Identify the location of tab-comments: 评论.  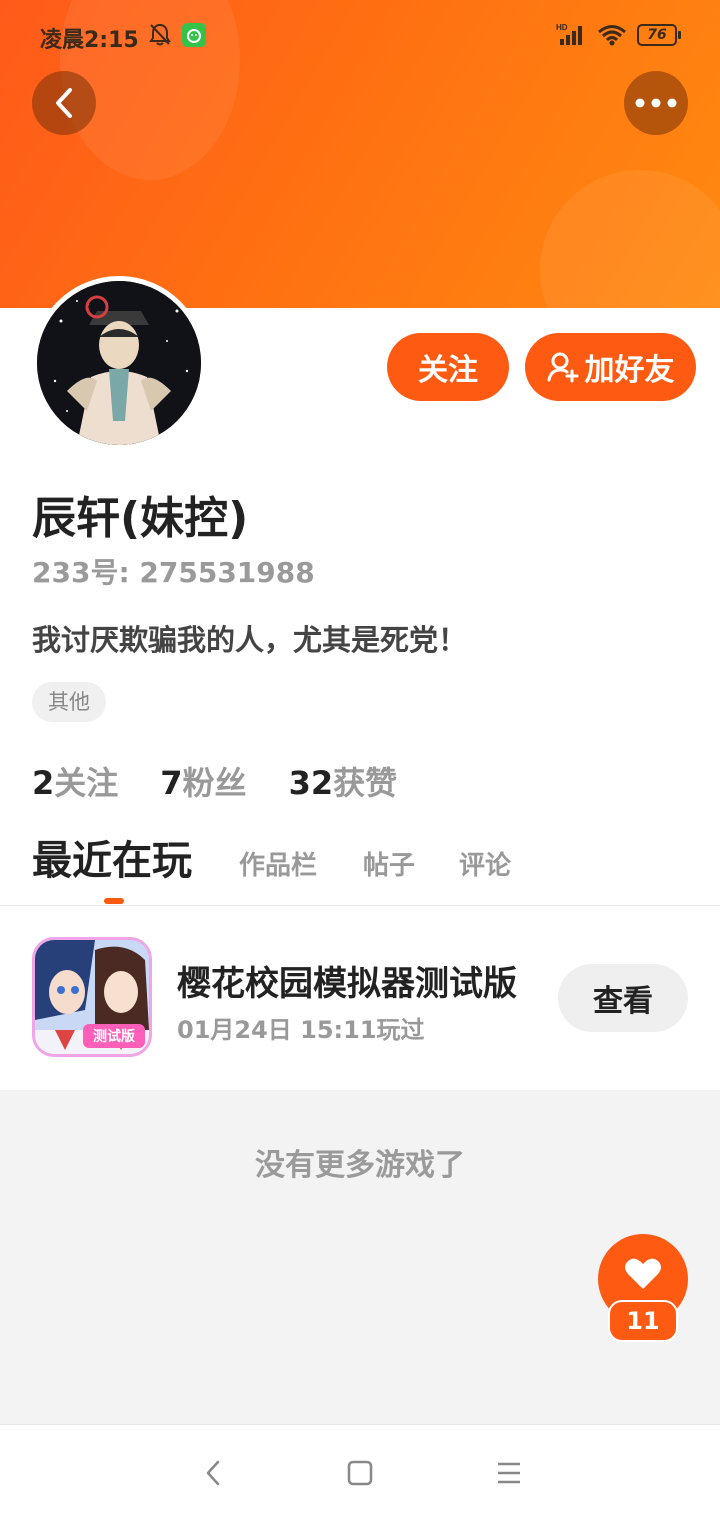
(485, 863).